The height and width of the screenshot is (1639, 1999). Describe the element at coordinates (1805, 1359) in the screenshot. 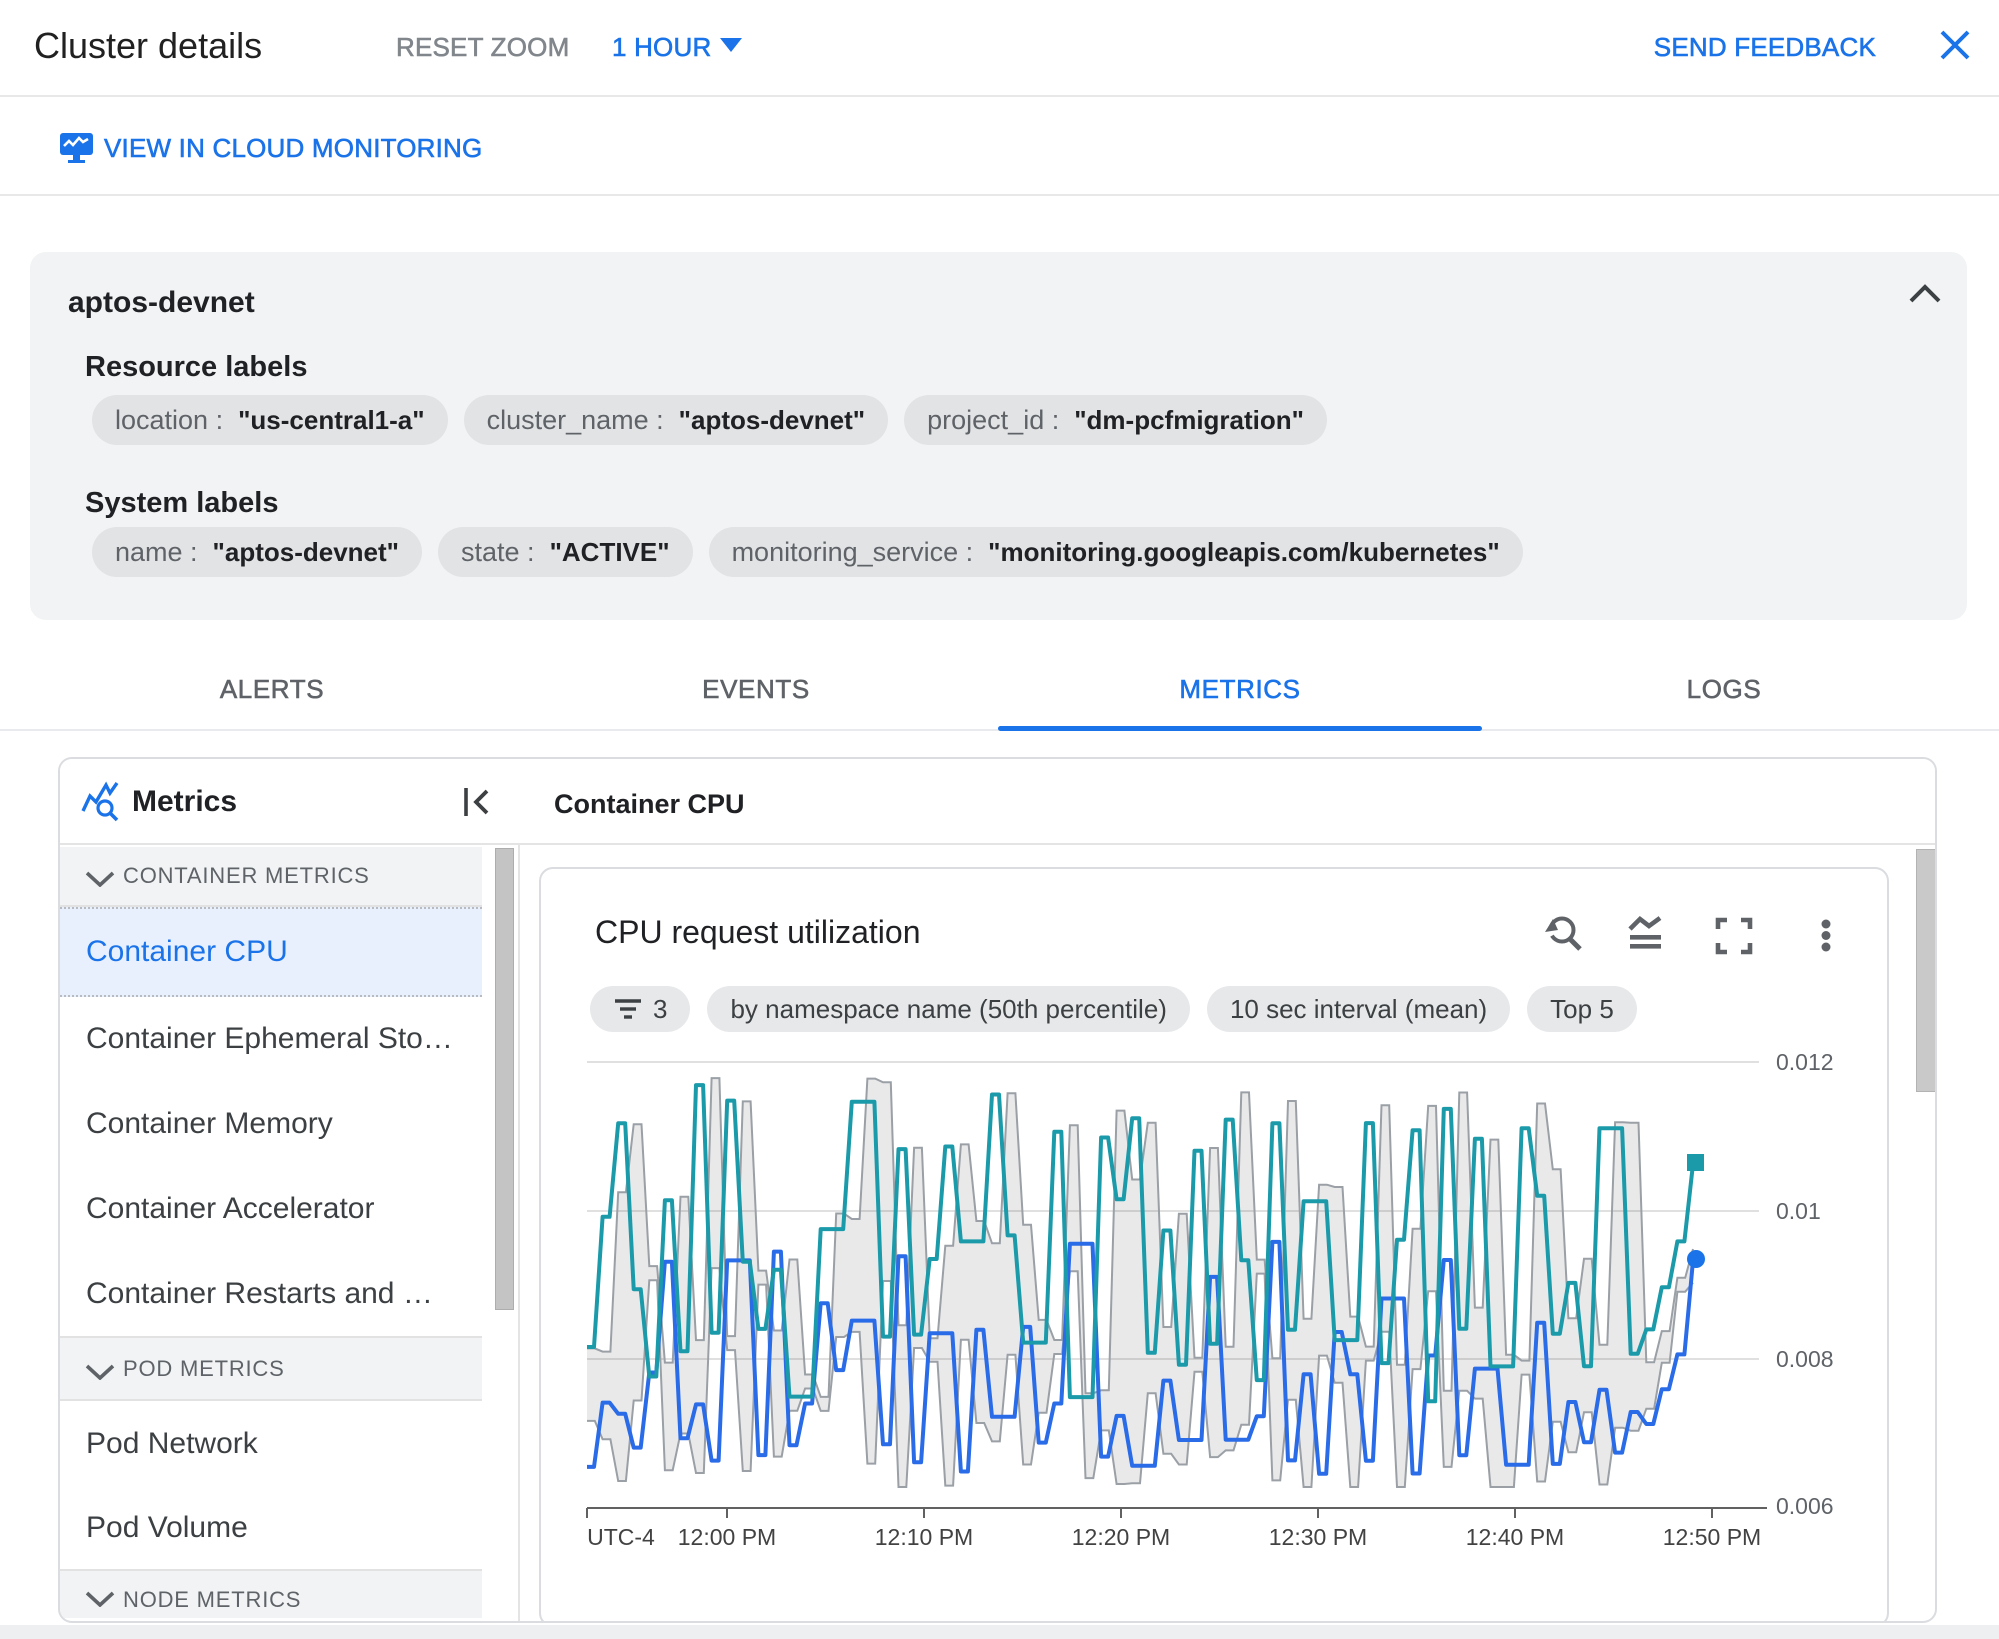

I see `svg-text: 0.008` at that location.